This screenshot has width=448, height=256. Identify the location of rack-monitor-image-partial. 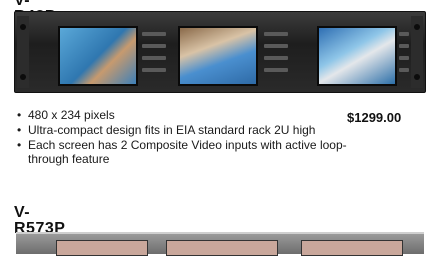
(220, 244).